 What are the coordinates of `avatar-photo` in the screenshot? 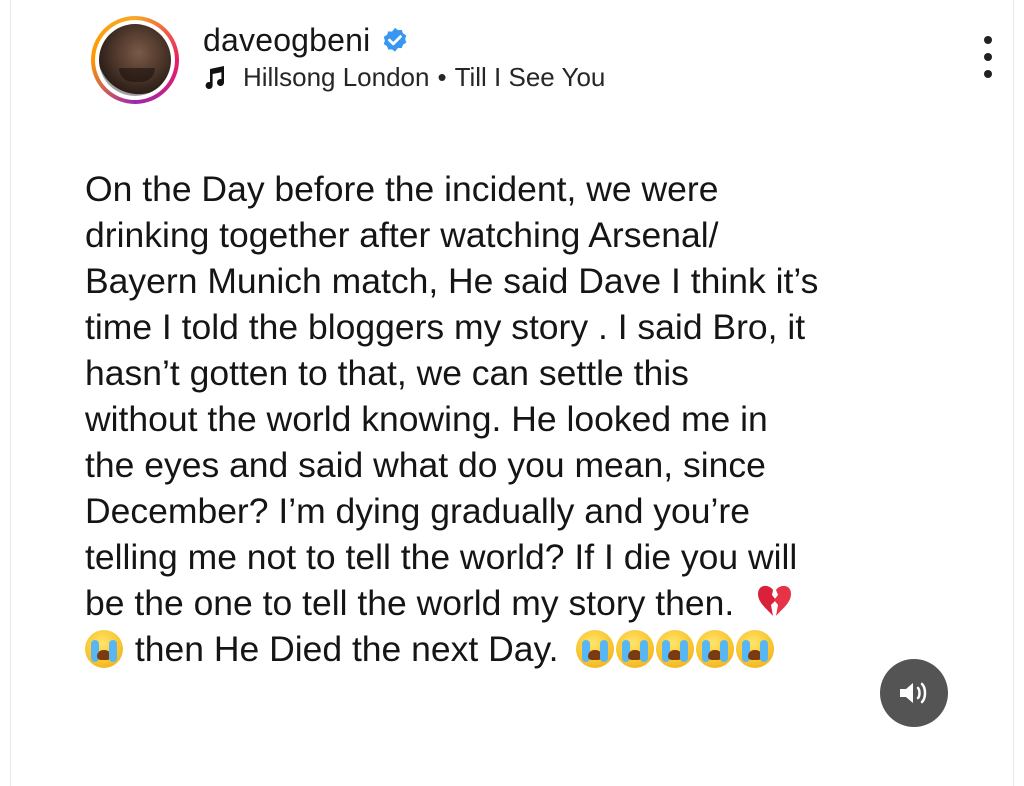 It's located at (135, 60).